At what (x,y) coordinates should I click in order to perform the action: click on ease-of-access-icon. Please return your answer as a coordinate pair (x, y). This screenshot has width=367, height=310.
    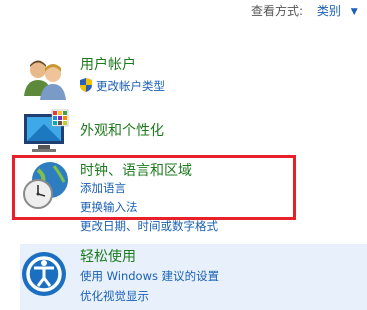
    Looking at the image, I should click on (46, 274).